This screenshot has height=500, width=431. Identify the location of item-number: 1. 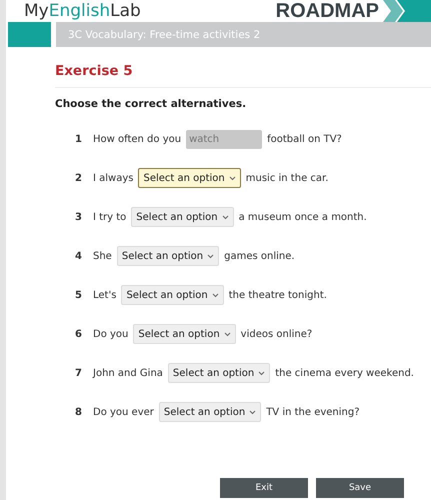
(79, 139).